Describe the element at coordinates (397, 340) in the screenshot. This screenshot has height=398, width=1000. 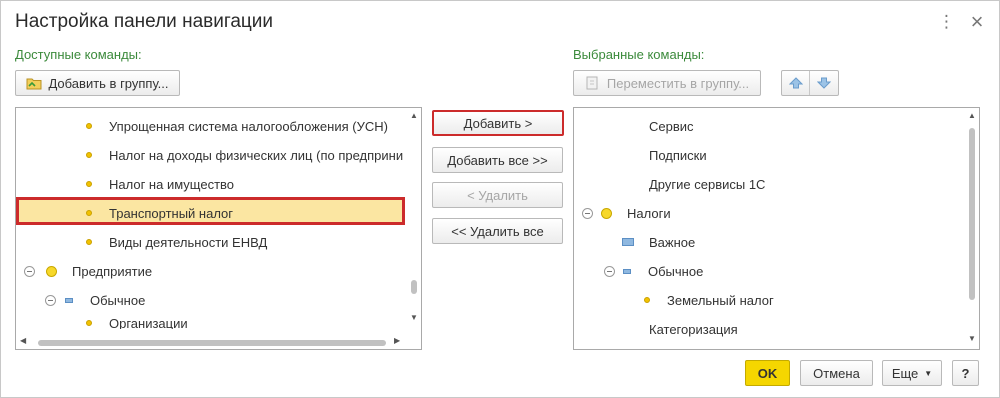
I see `scroll-right-arrow-icon: ▶` at that location.